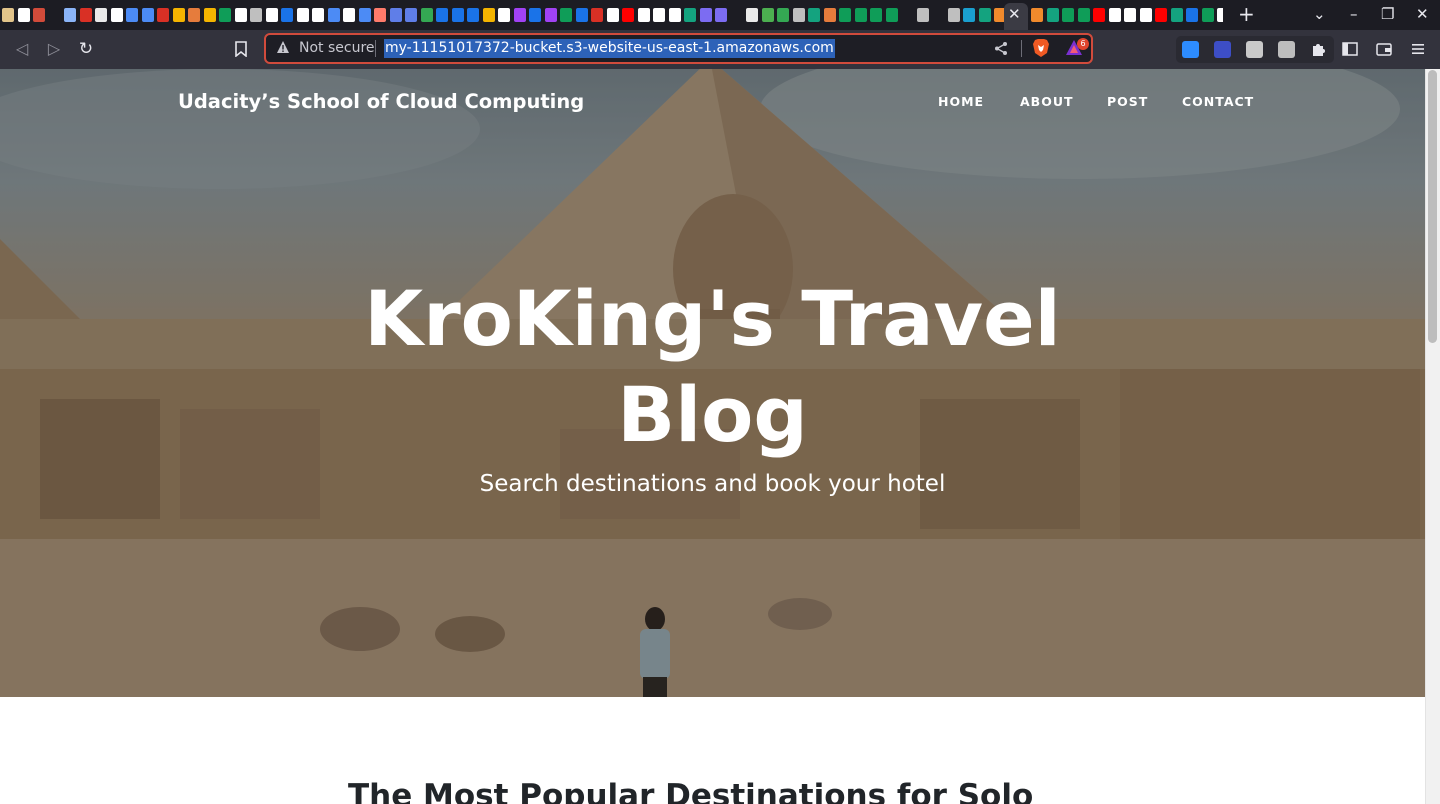 The image size is (1440, 804). I want to click on zoom-extension-icon, so click(1190, 49).